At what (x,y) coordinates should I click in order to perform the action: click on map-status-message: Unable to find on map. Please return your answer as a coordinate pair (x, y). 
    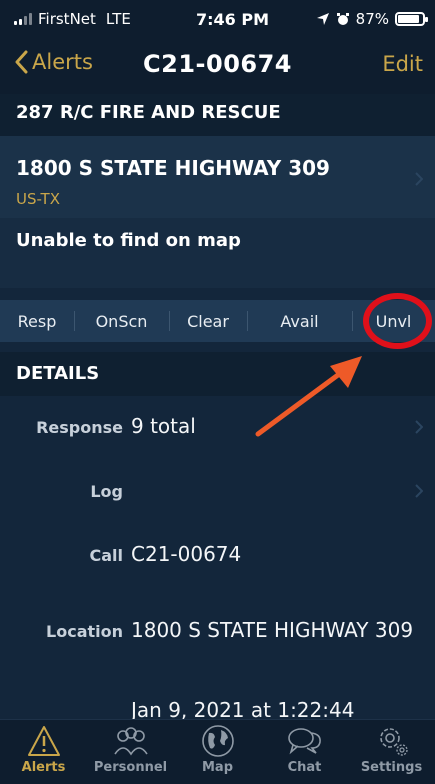
    Looking at the image, I should click on (217, 253).